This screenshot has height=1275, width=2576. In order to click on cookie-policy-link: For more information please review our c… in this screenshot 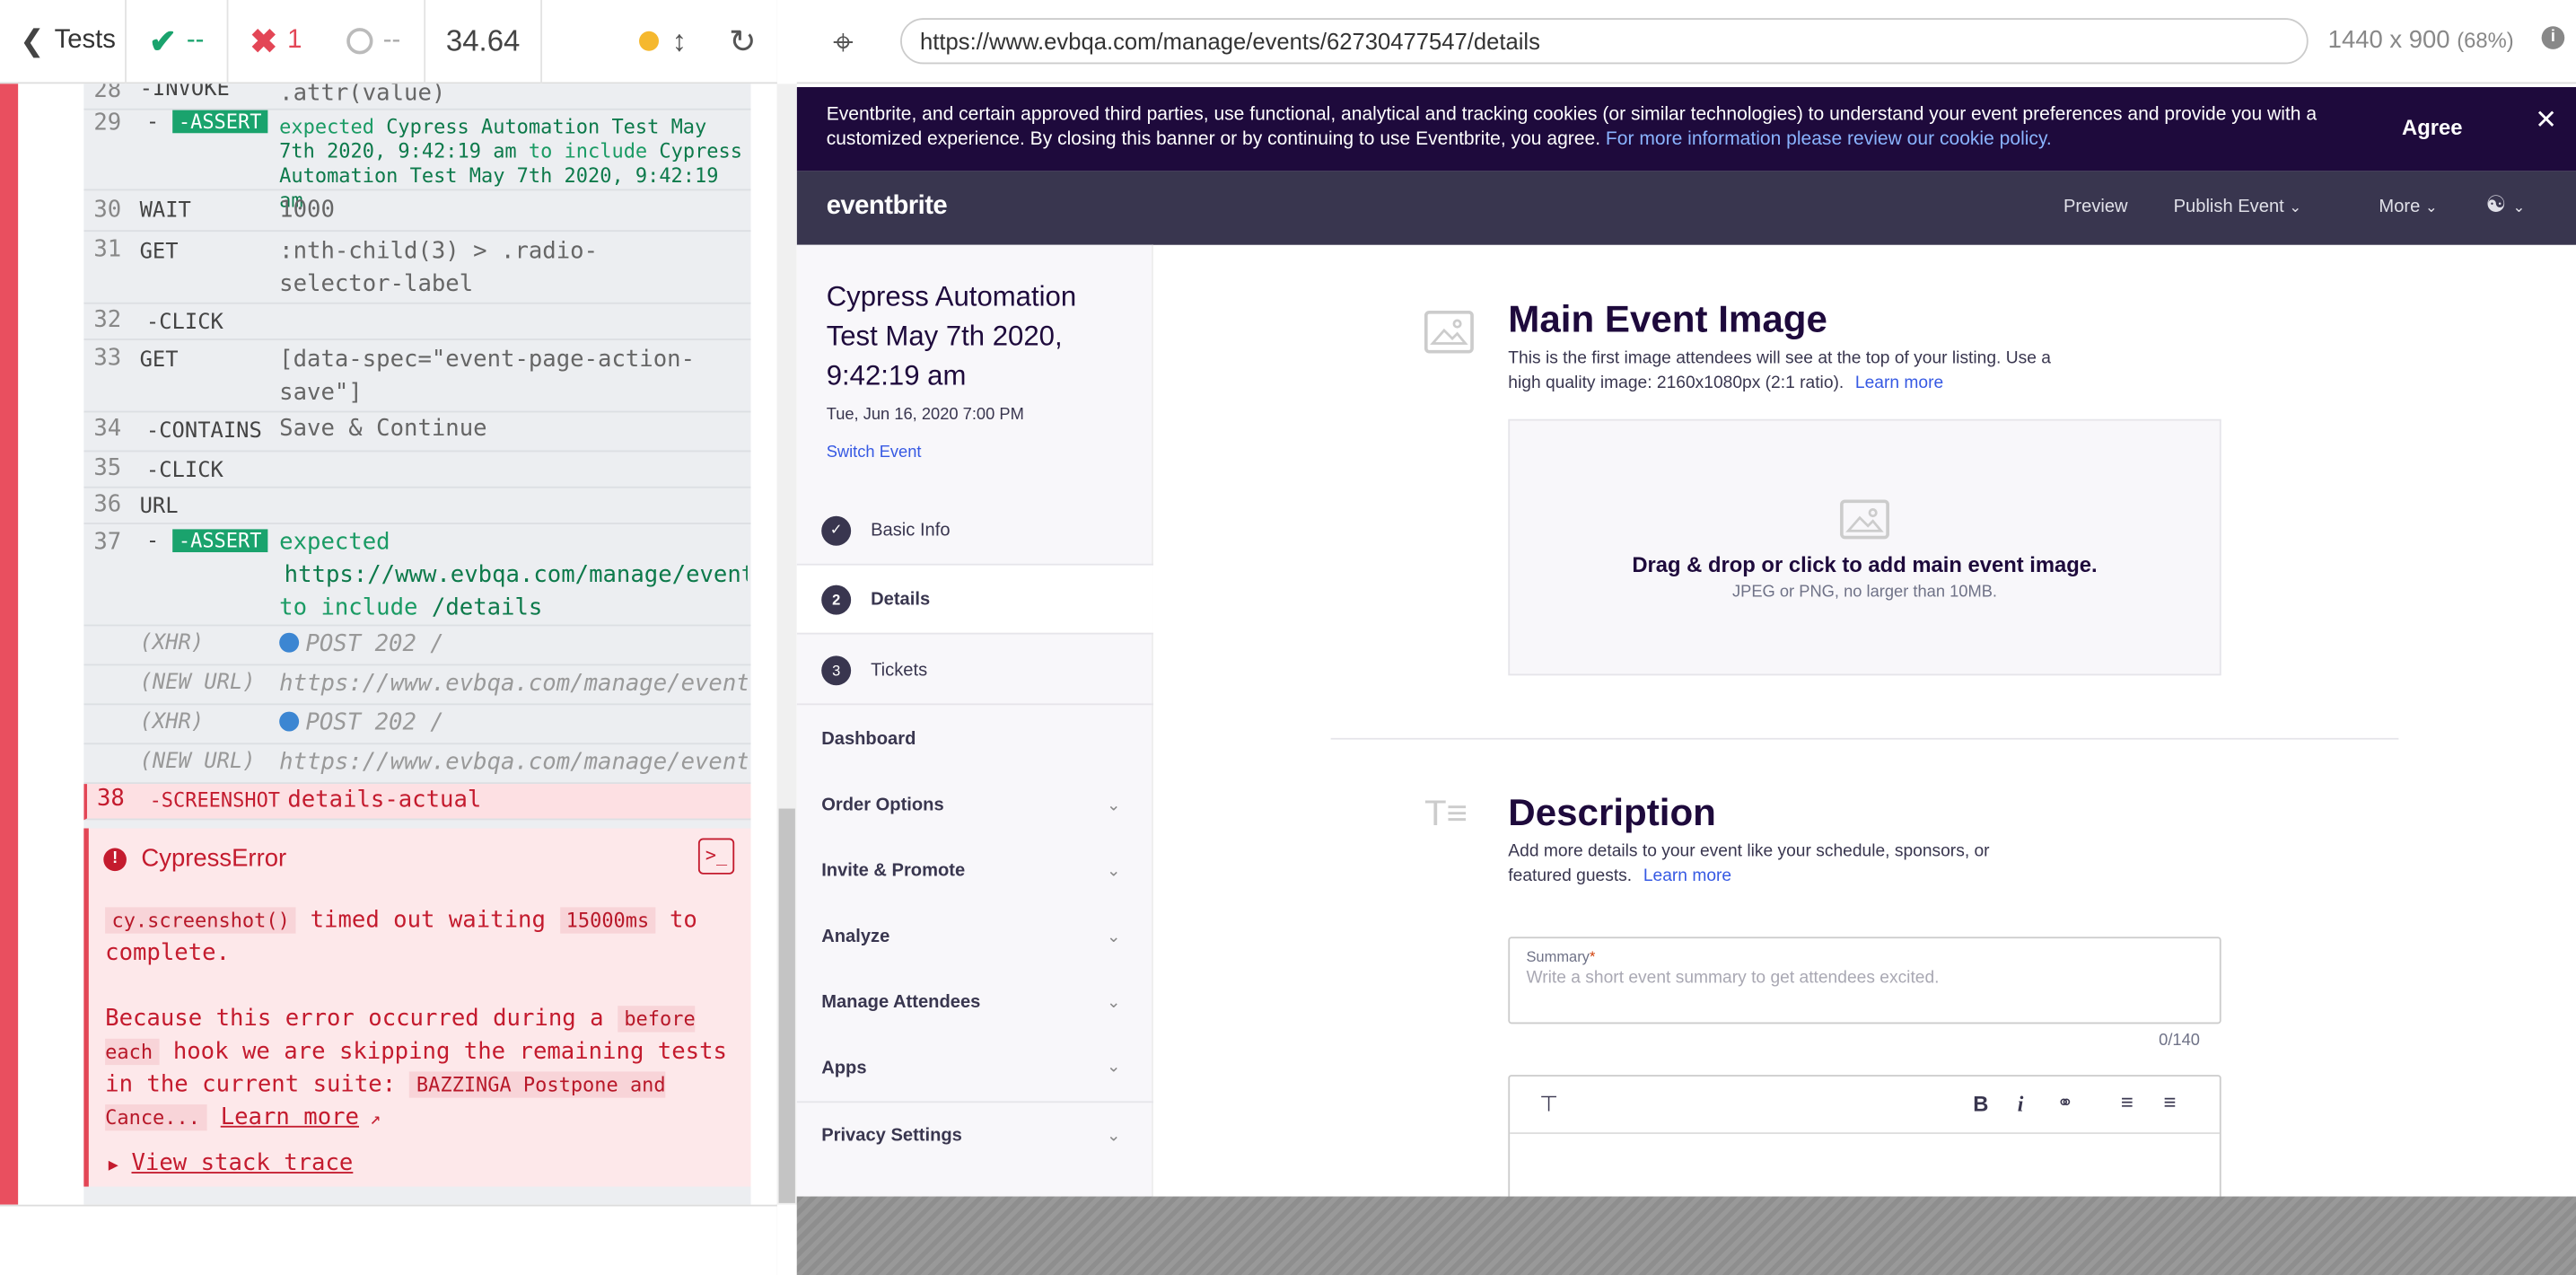, I will do `click(1829, 140)`.